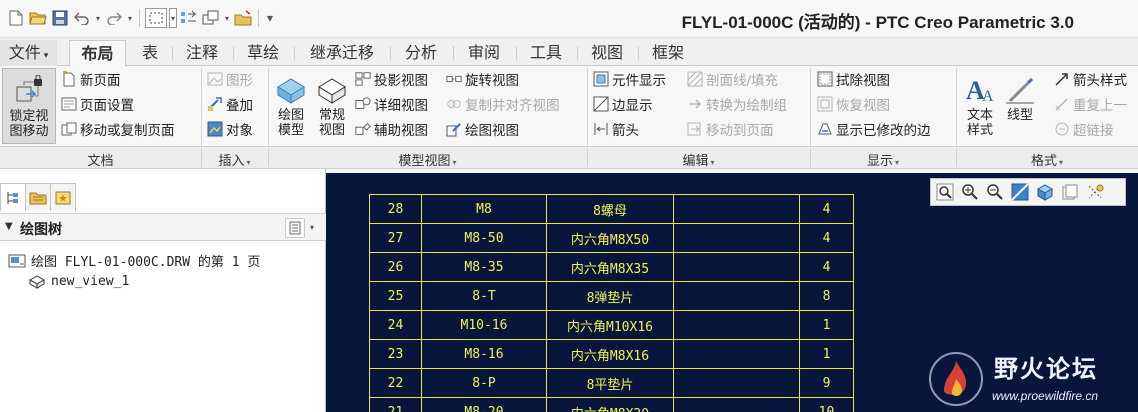  I want to click on arrow-style-button: 箭头样式, so click(1090, 79).